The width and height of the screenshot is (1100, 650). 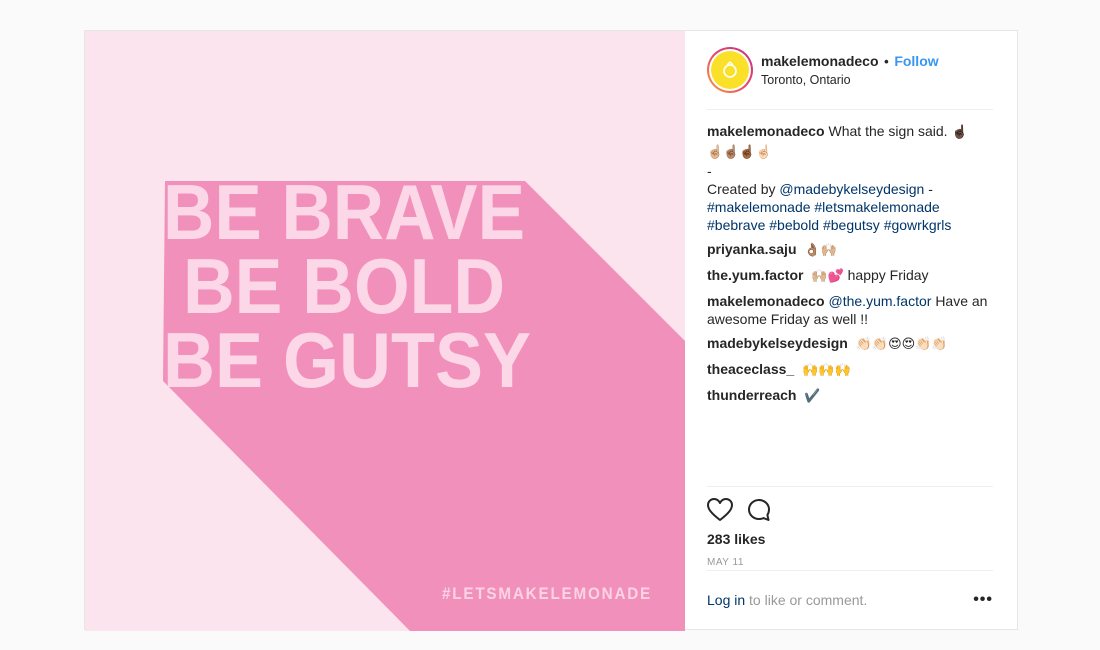 What do you see at coordinates (750, 369) in the screenshot?
I see `comment-username: theaceclass_` at bounding box center [750, 369].